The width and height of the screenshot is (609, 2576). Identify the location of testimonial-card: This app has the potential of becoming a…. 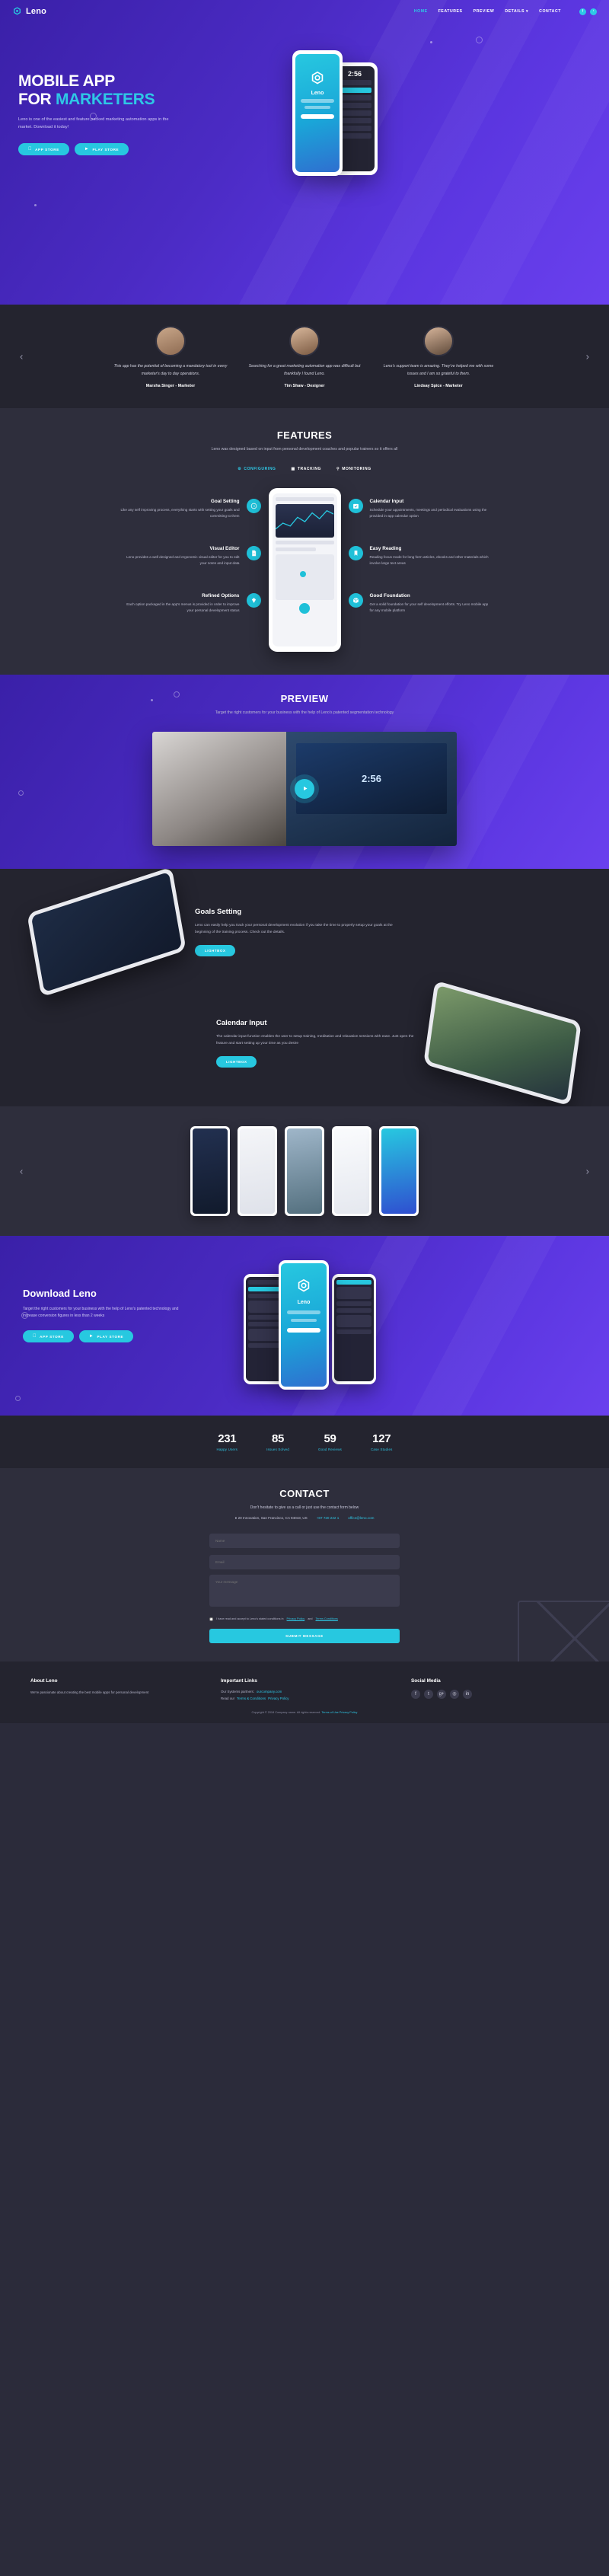
(170, 357).